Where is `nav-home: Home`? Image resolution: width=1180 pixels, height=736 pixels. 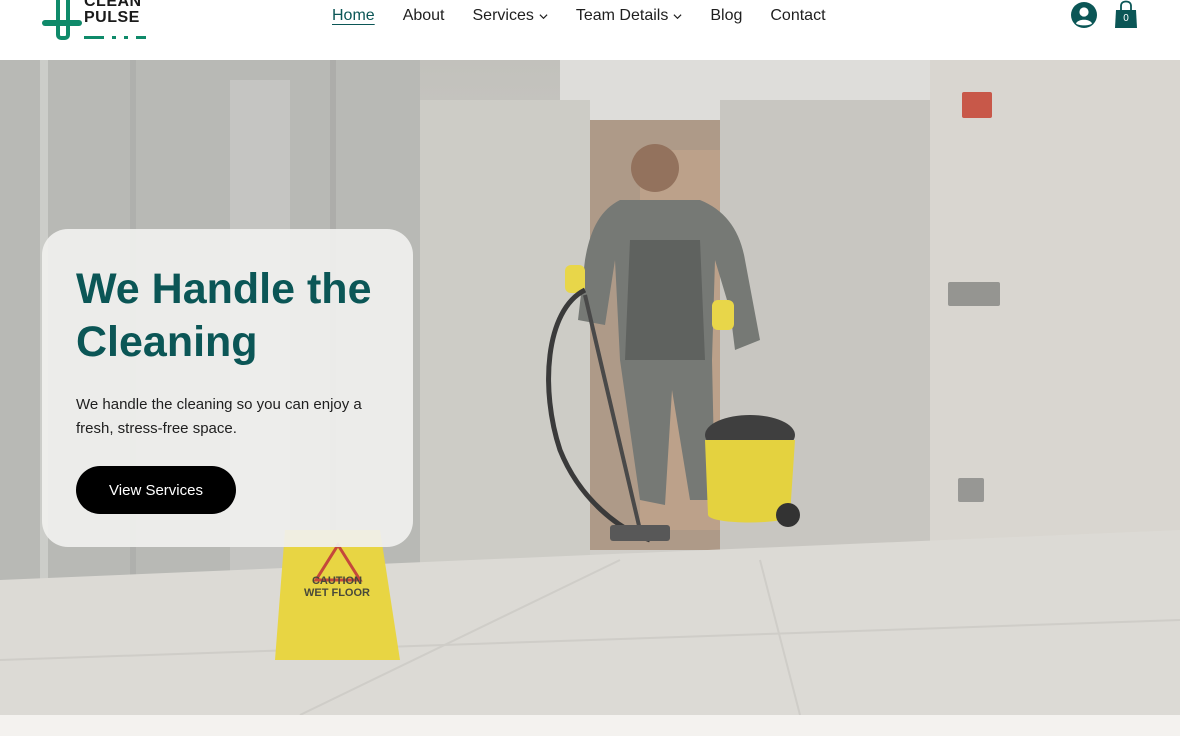
nav-home: Home is located at coordinates (353, 16).